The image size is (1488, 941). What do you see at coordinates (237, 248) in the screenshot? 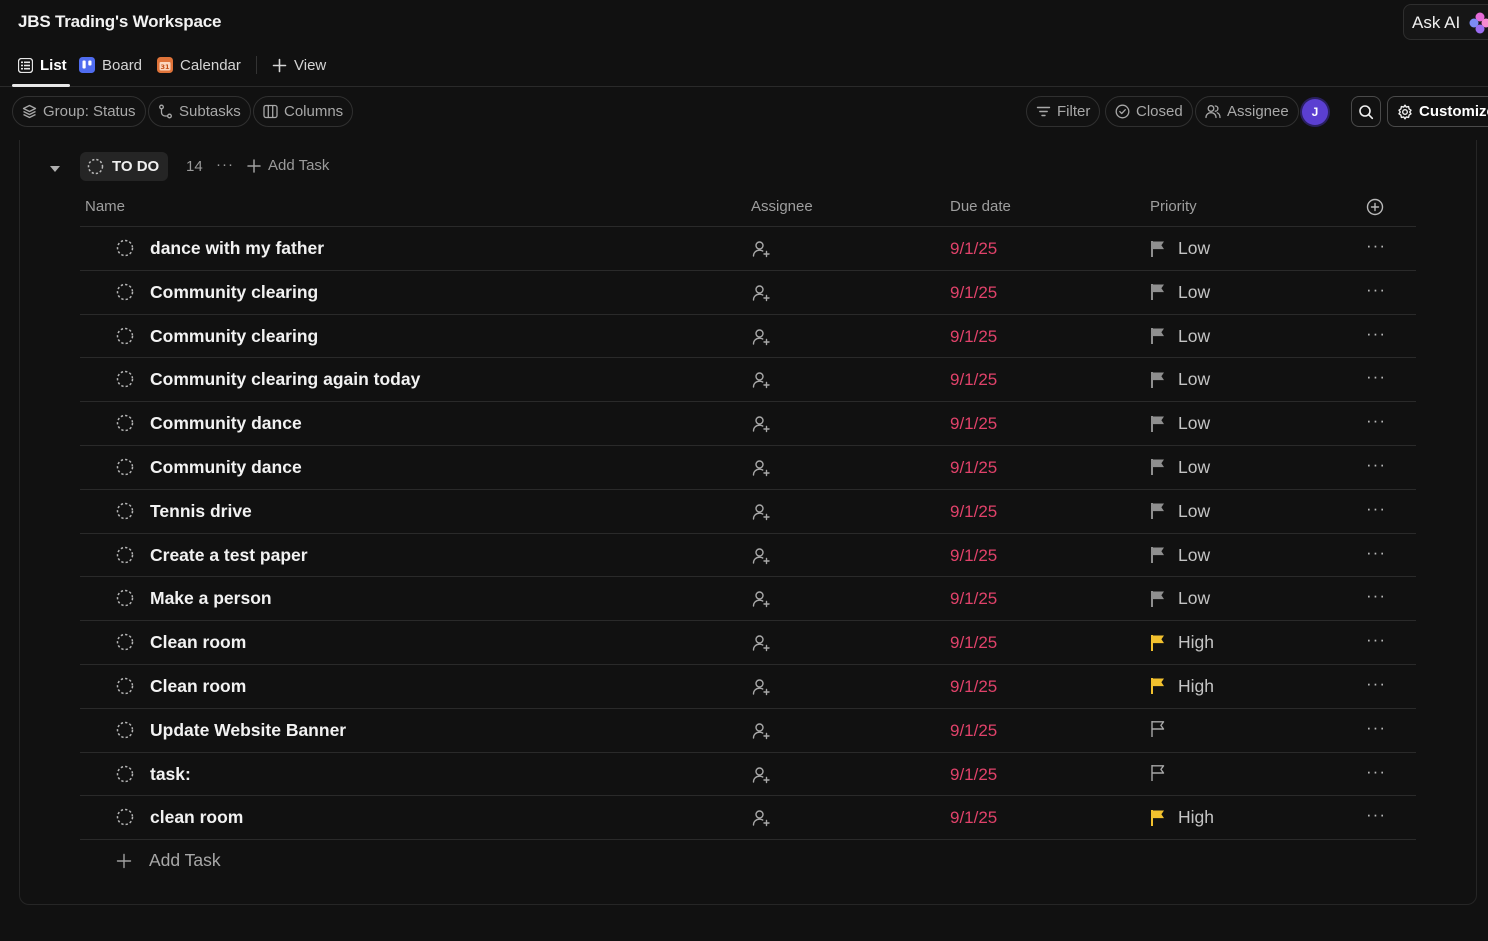
I see `task-name: dance with my father` at bounding box center [237, 248].